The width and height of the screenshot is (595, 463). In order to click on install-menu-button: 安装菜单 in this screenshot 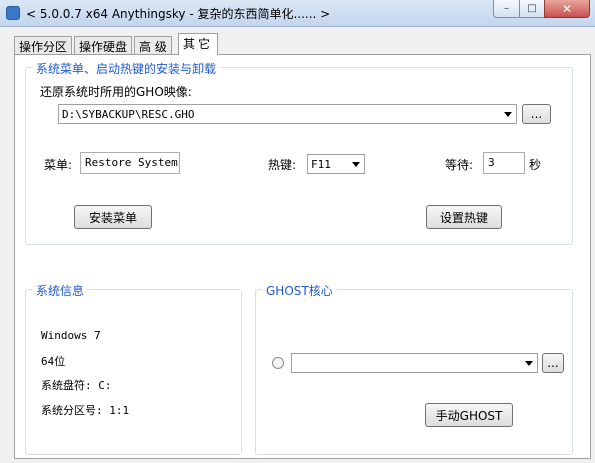, I will do `click(113, 217)`.